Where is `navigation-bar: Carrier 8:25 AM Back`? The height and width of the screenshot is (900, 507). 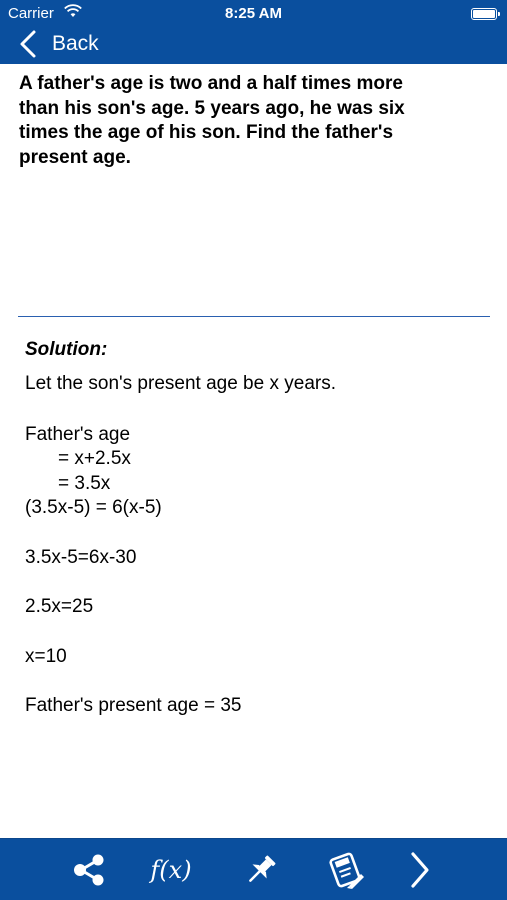 navigation-bar: Carrier 8:25 AM Back is located at coordinates (253, 32).